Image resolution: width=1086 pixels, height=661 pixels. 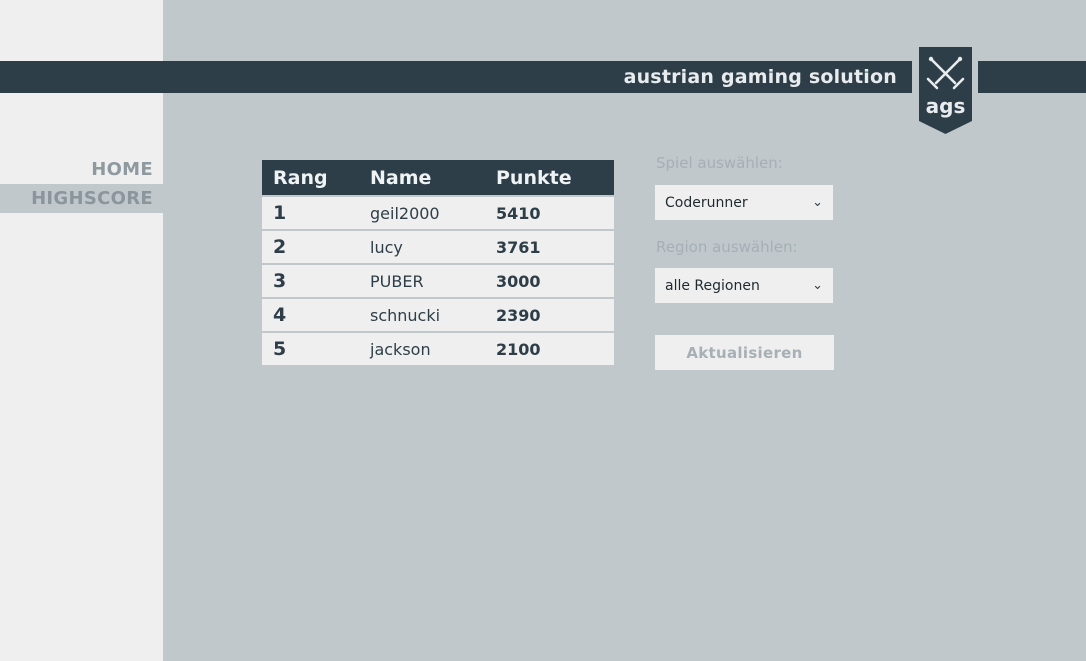 What do you see at coordinates (727, 247) in the screenshot?
I see `region-select-label: Region auswählen:` at bounding box center [727, 247].